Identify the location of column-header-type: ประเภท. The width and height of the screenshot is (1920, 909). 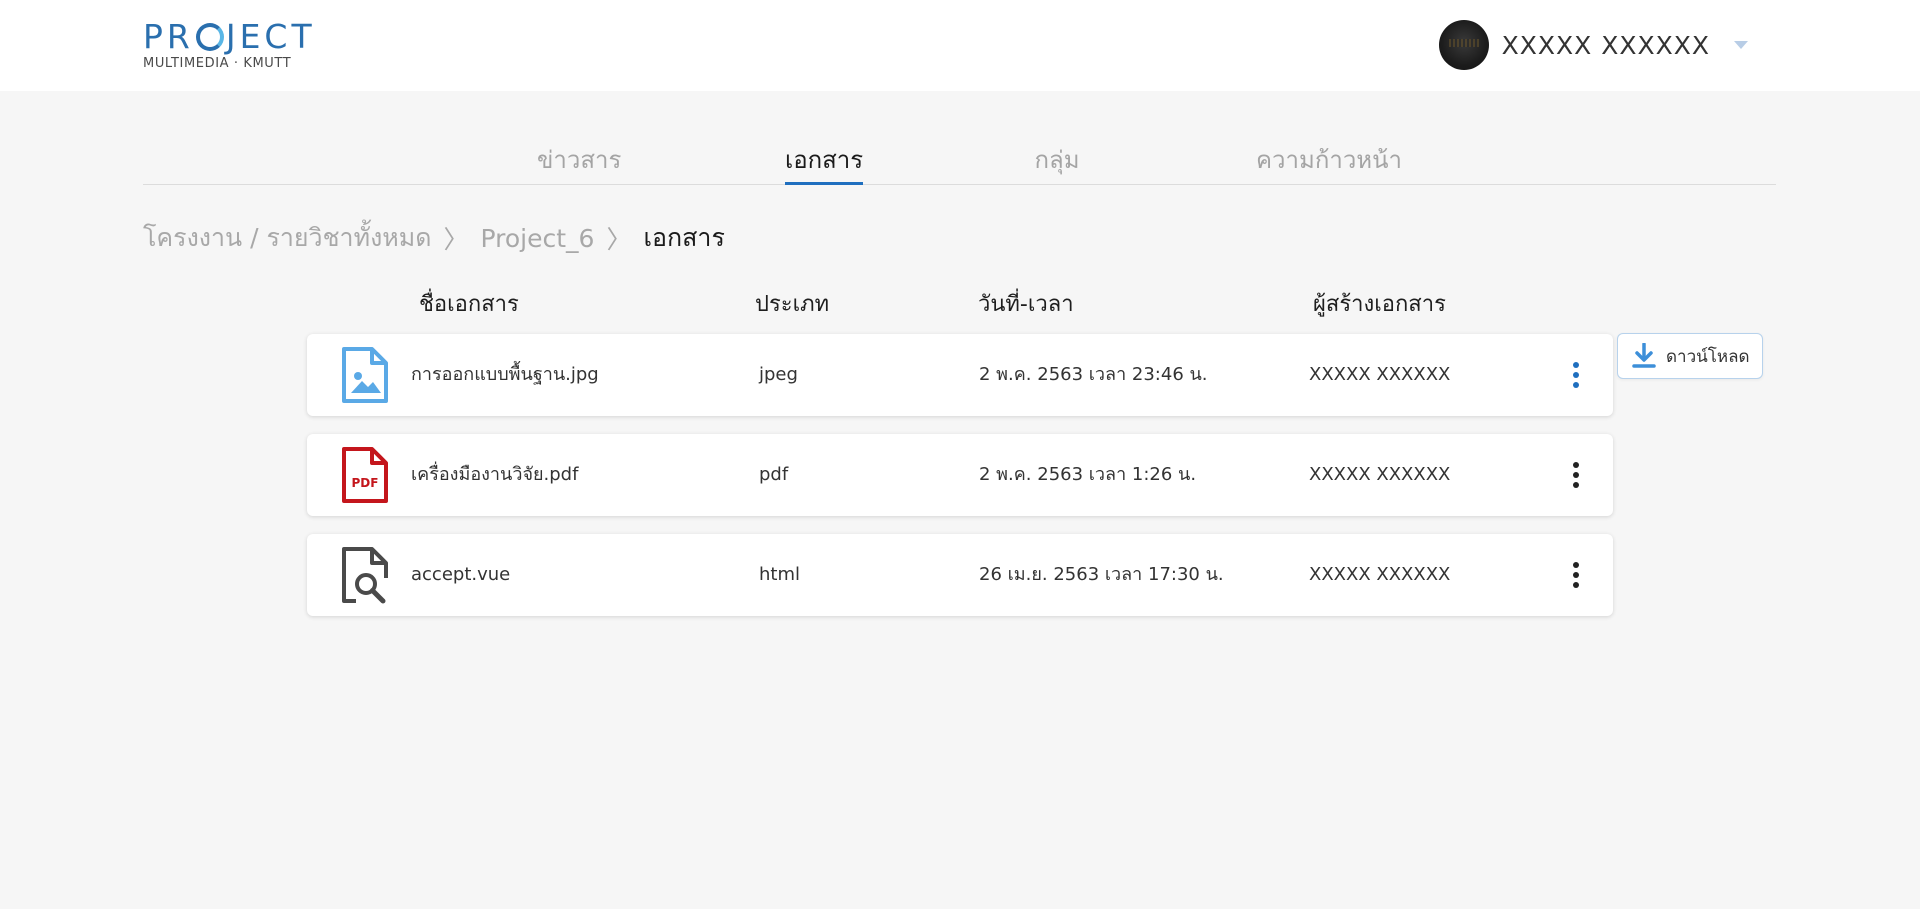
(792, 304).